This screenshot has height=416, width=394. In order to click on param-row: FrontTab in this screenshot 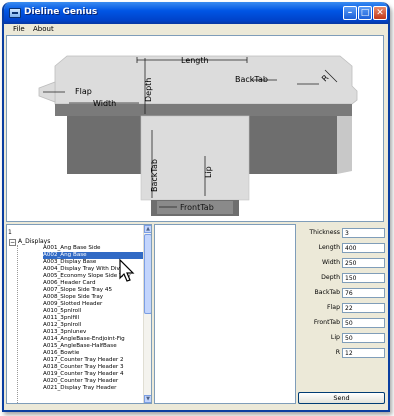, I will do `click(342, 323)`.